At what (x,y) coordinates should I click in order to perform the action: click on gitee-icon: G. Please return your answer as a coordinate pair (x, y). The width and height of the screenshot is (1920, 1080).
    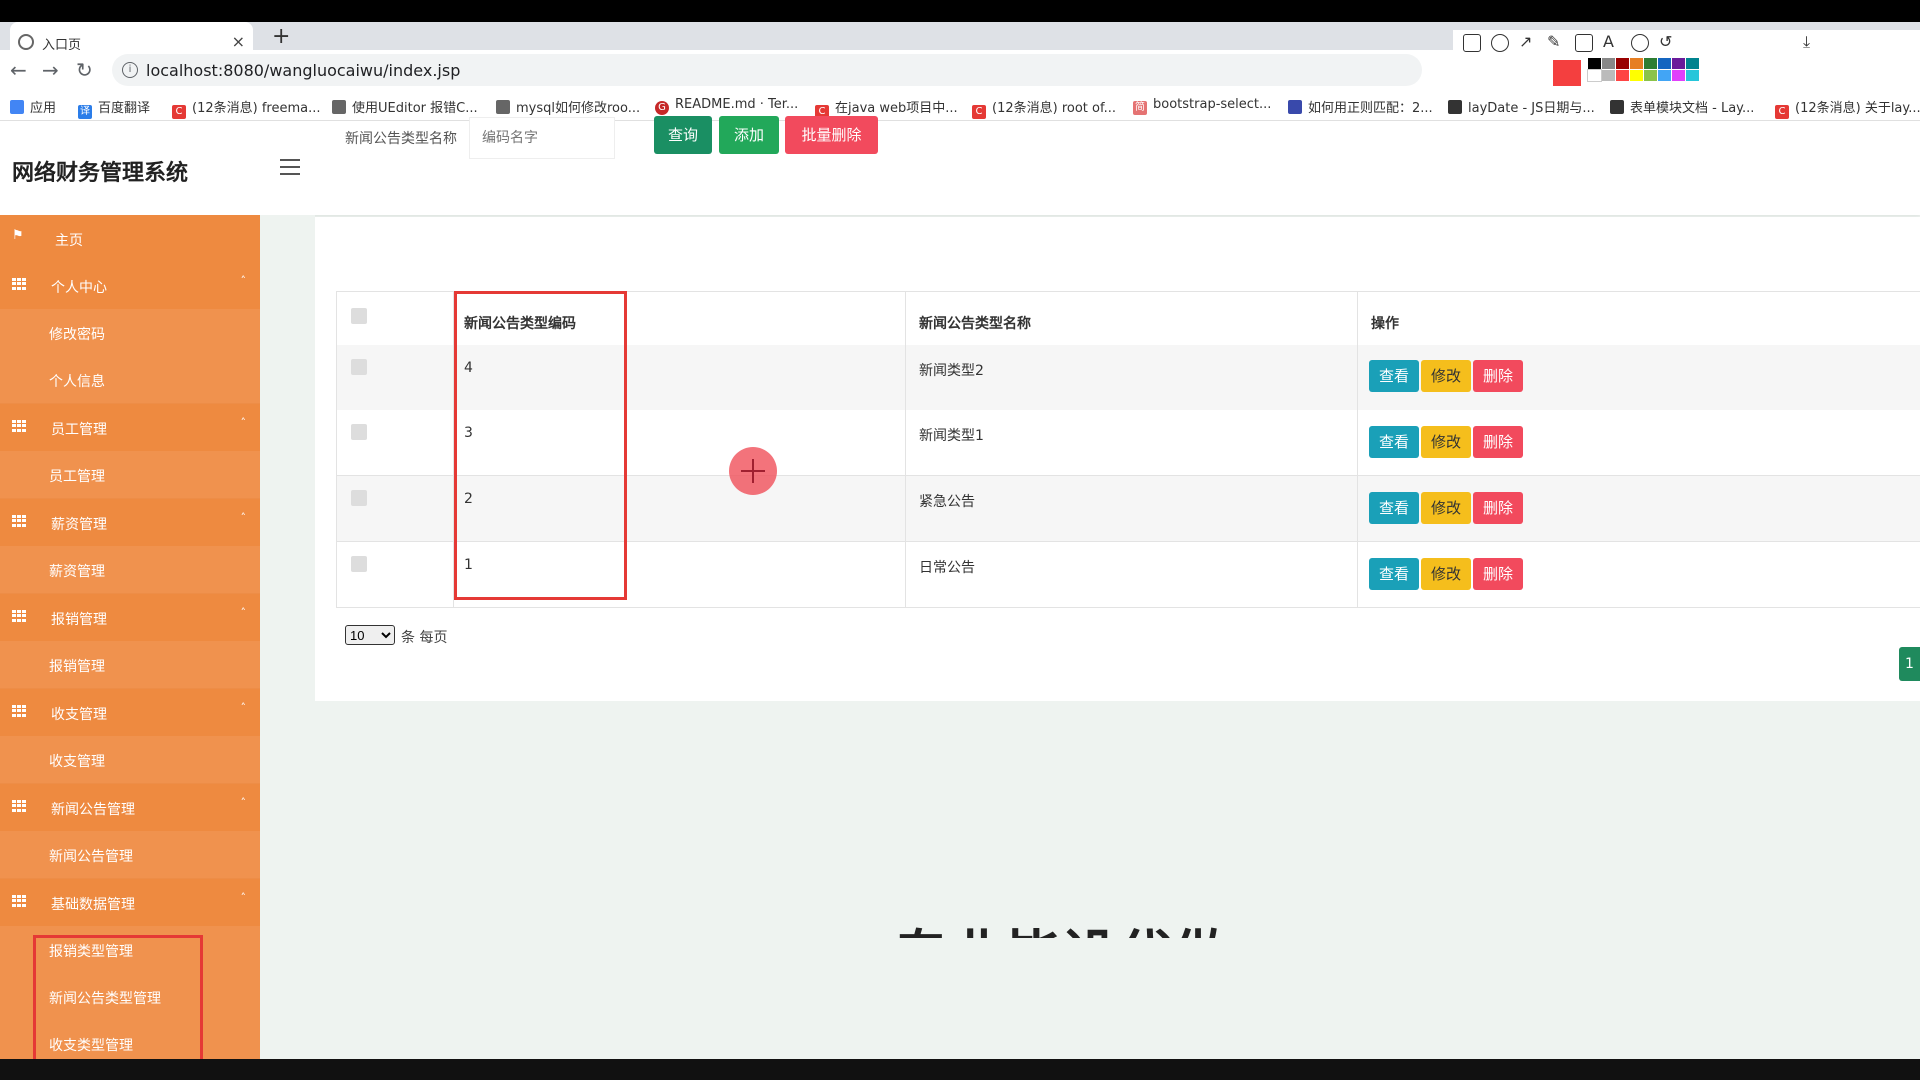
    Looking at the image, I should click on (662, 108).